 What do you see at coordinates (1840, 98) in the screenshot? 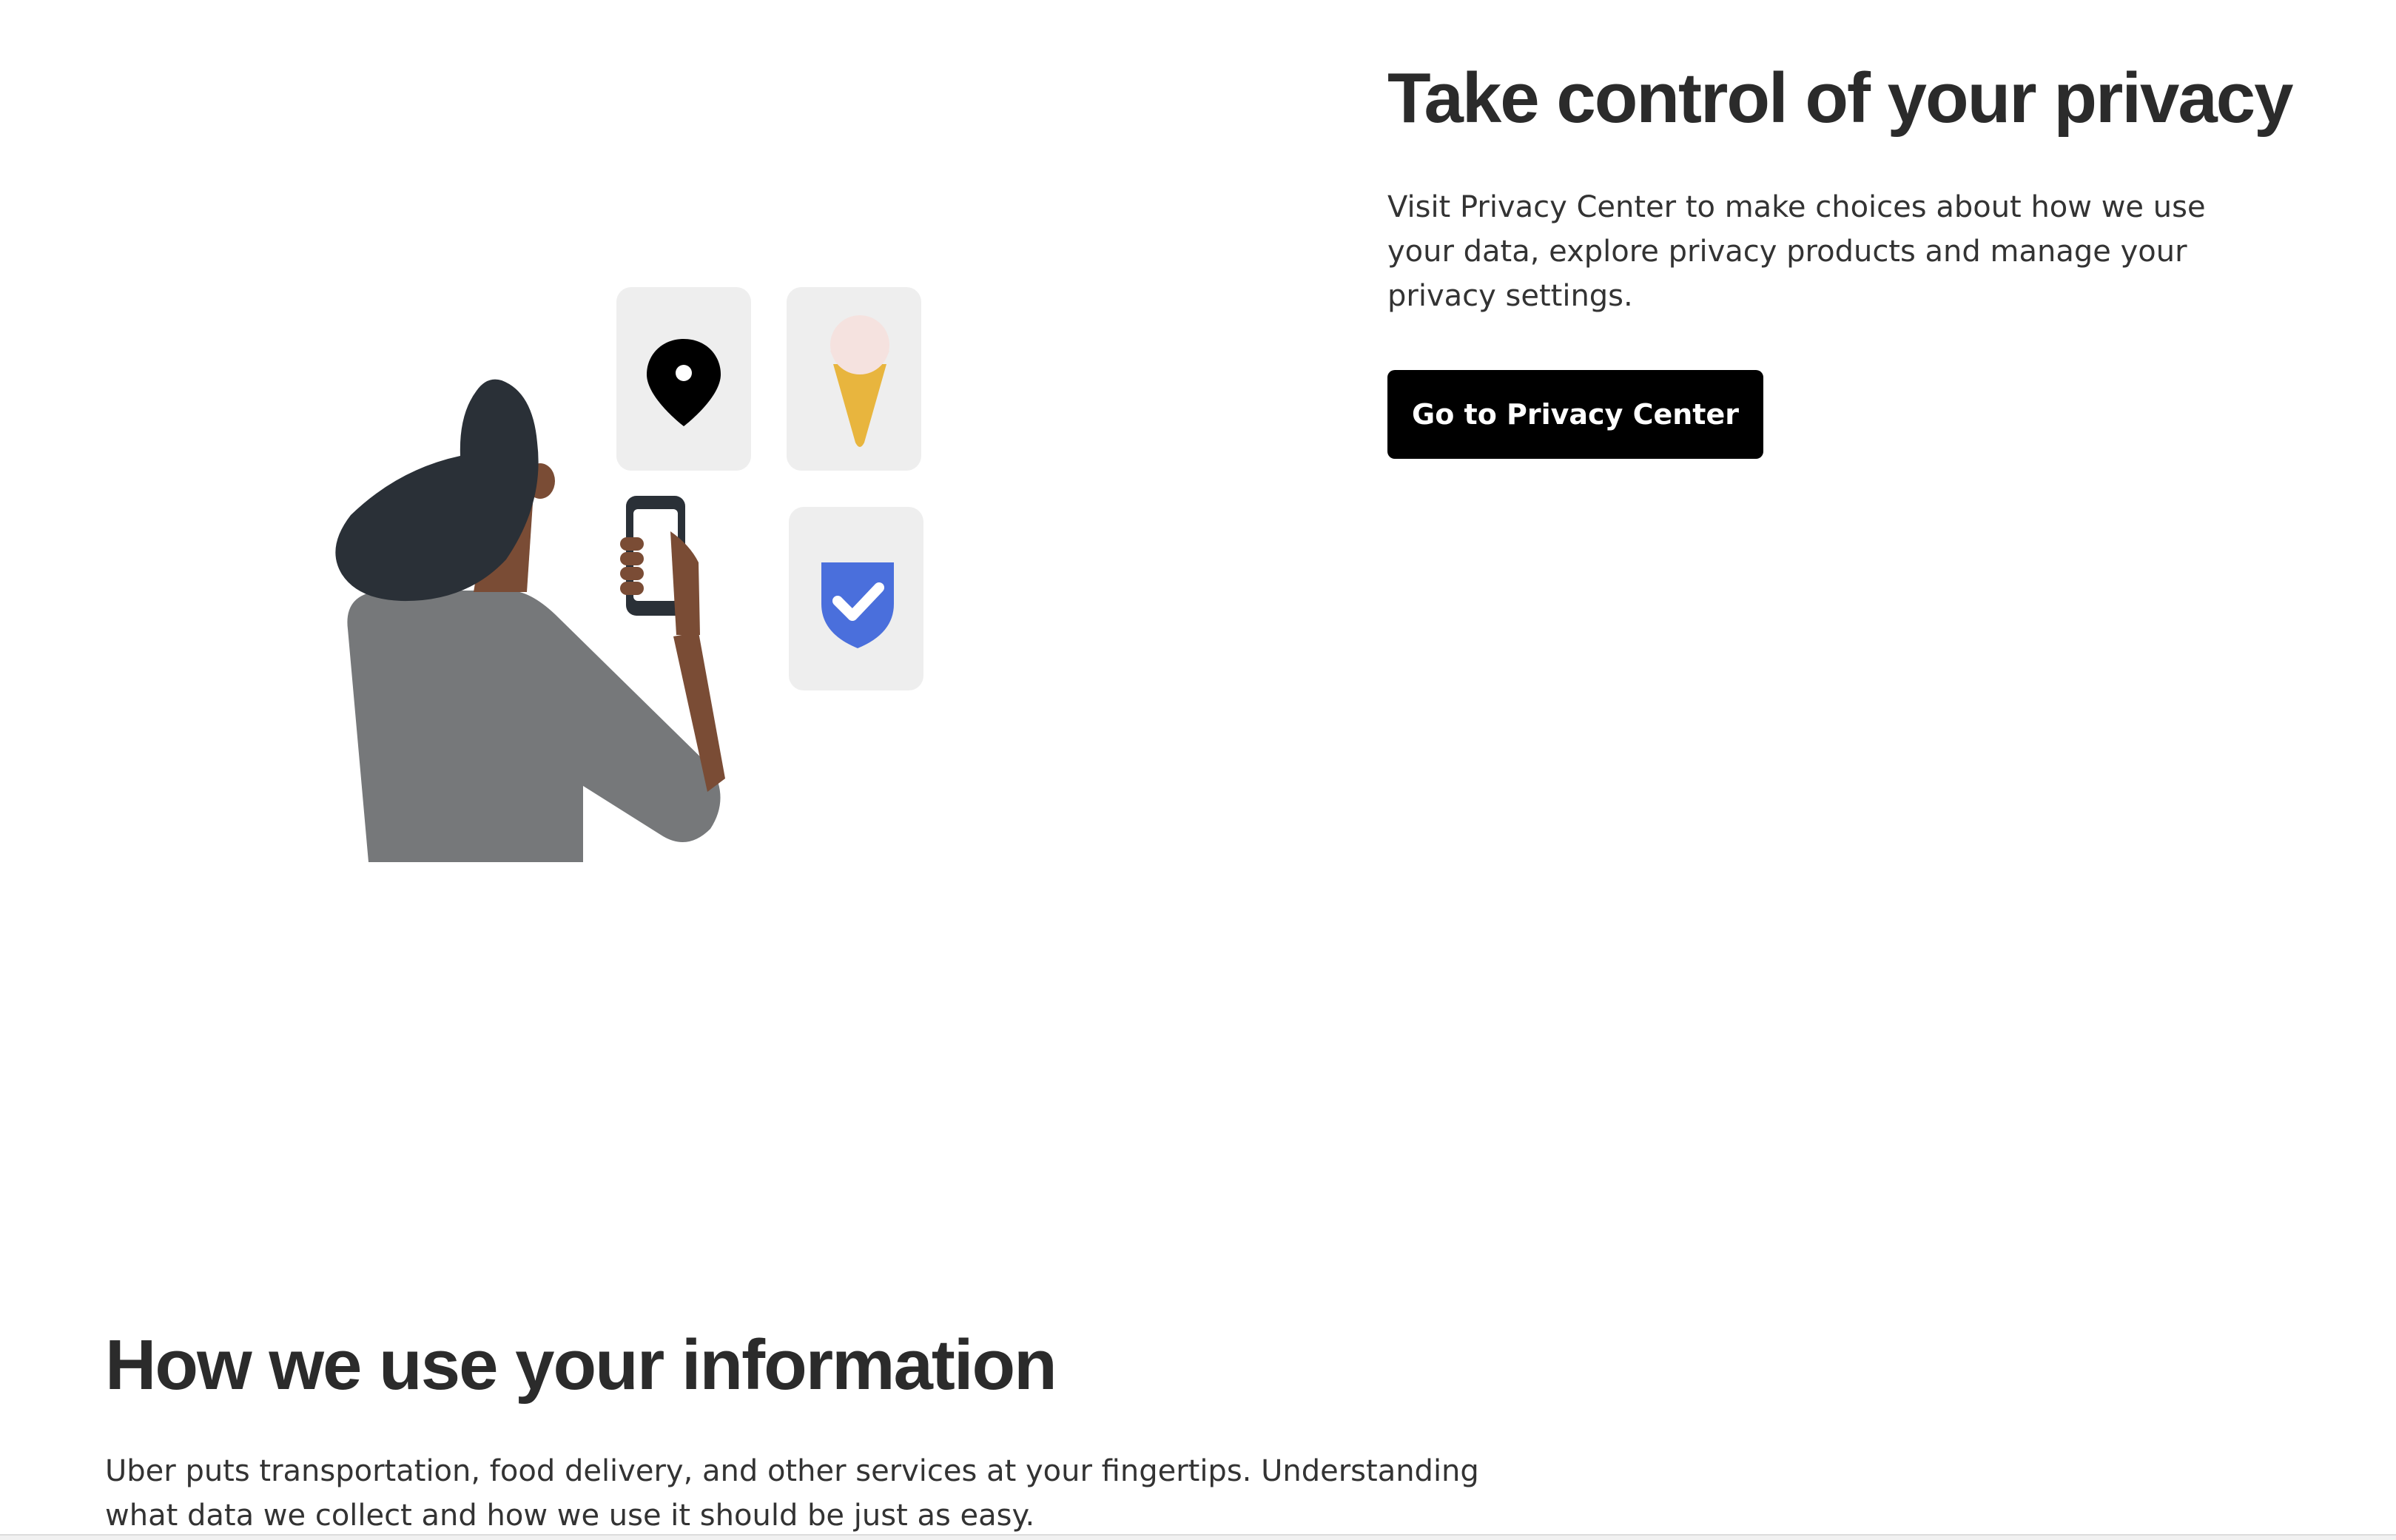
I see `privacy-title: Take control of your privacy` at bounding box center [1840, 98].